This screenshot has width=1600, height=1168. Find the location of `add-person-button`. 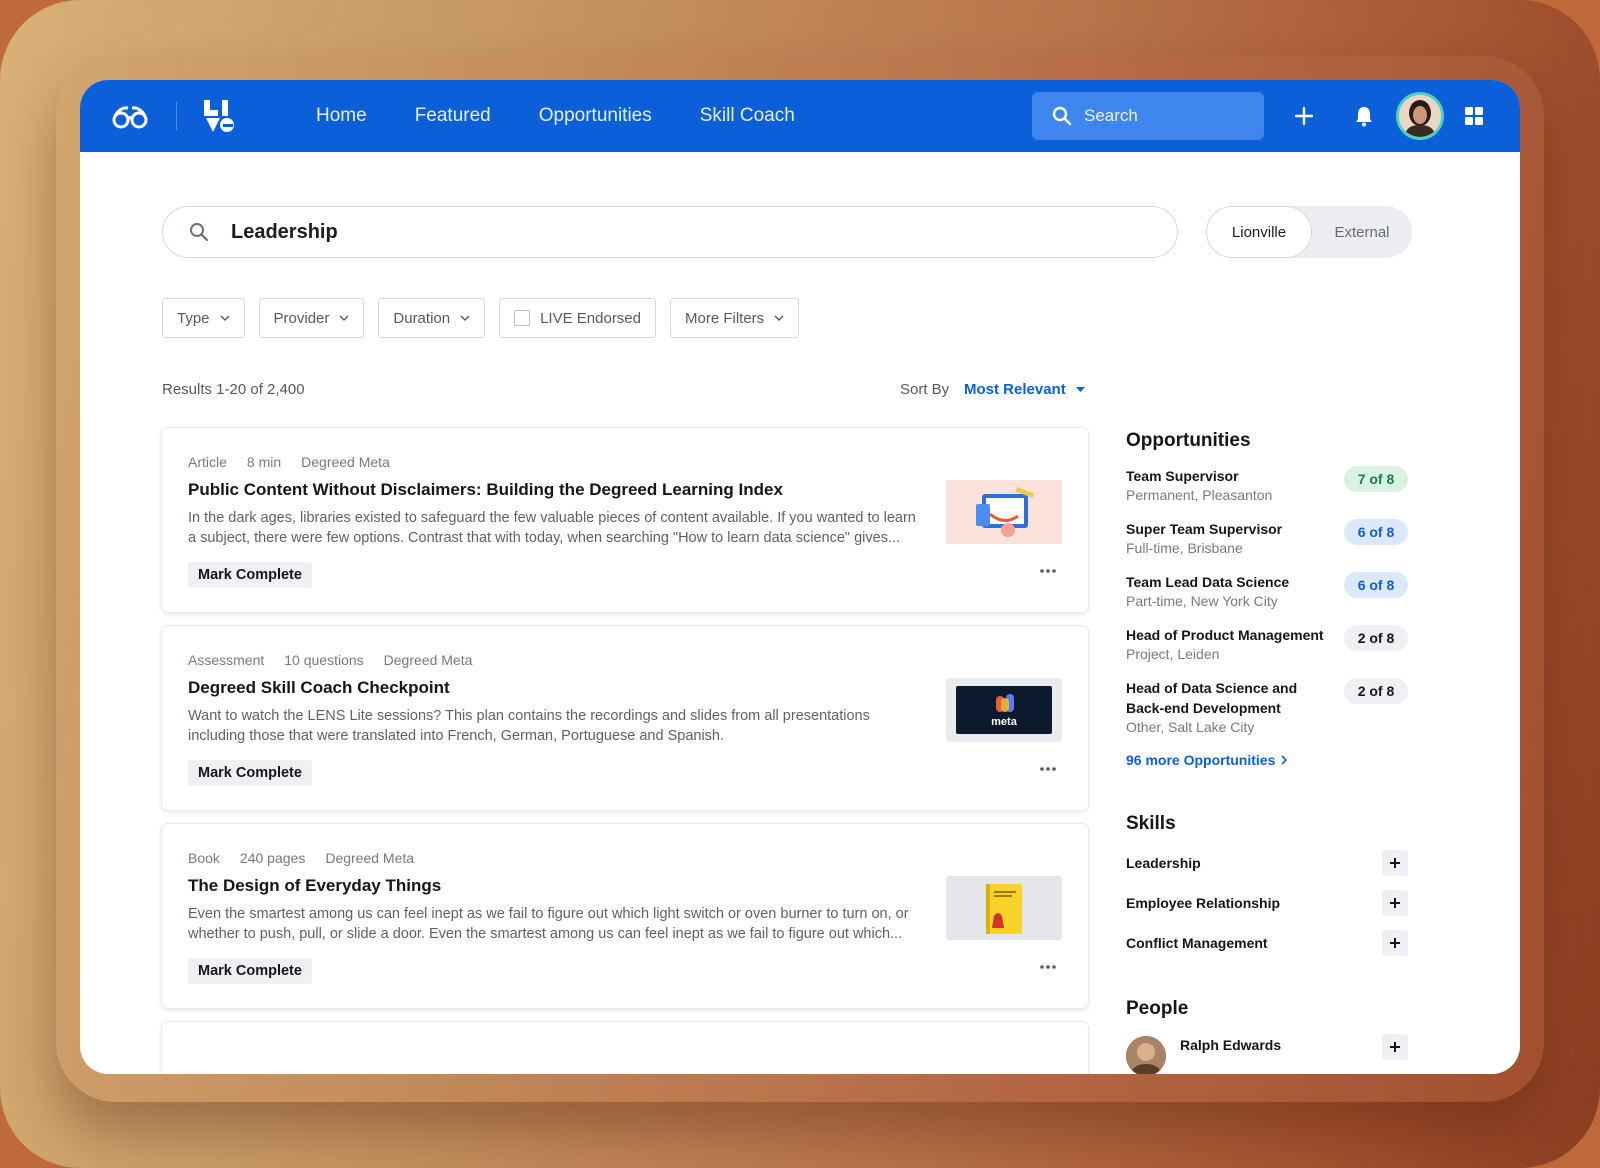

add-person-button is located at coordinates (1395, 1047).